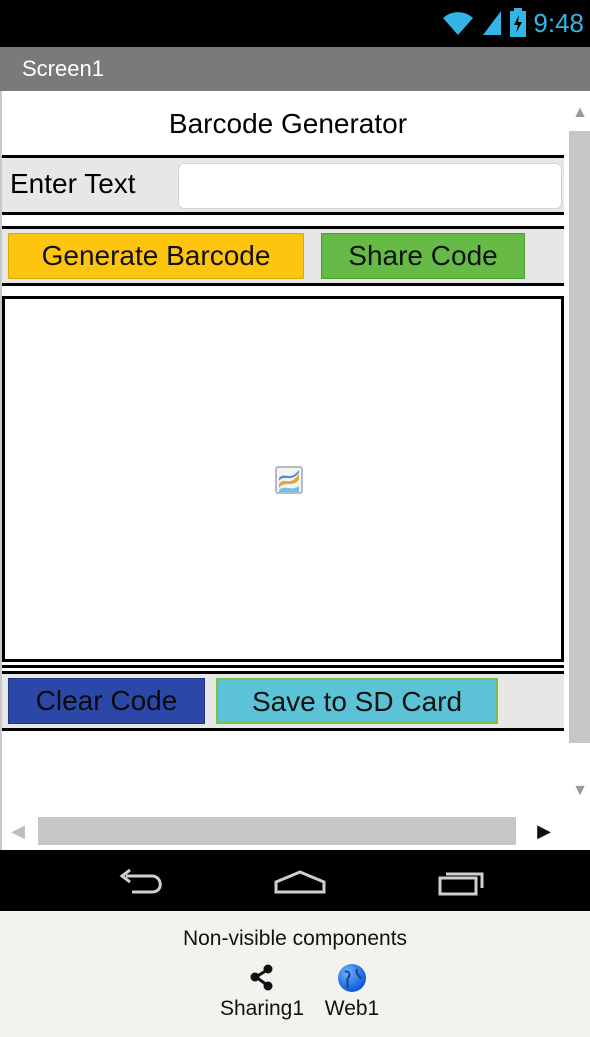 Image resolution: width=590 pixels, height=1037 pixels. Describe the element at coordinates (288, 123) in the screenshot. I see `app-title: Barcode Generator` at that location.